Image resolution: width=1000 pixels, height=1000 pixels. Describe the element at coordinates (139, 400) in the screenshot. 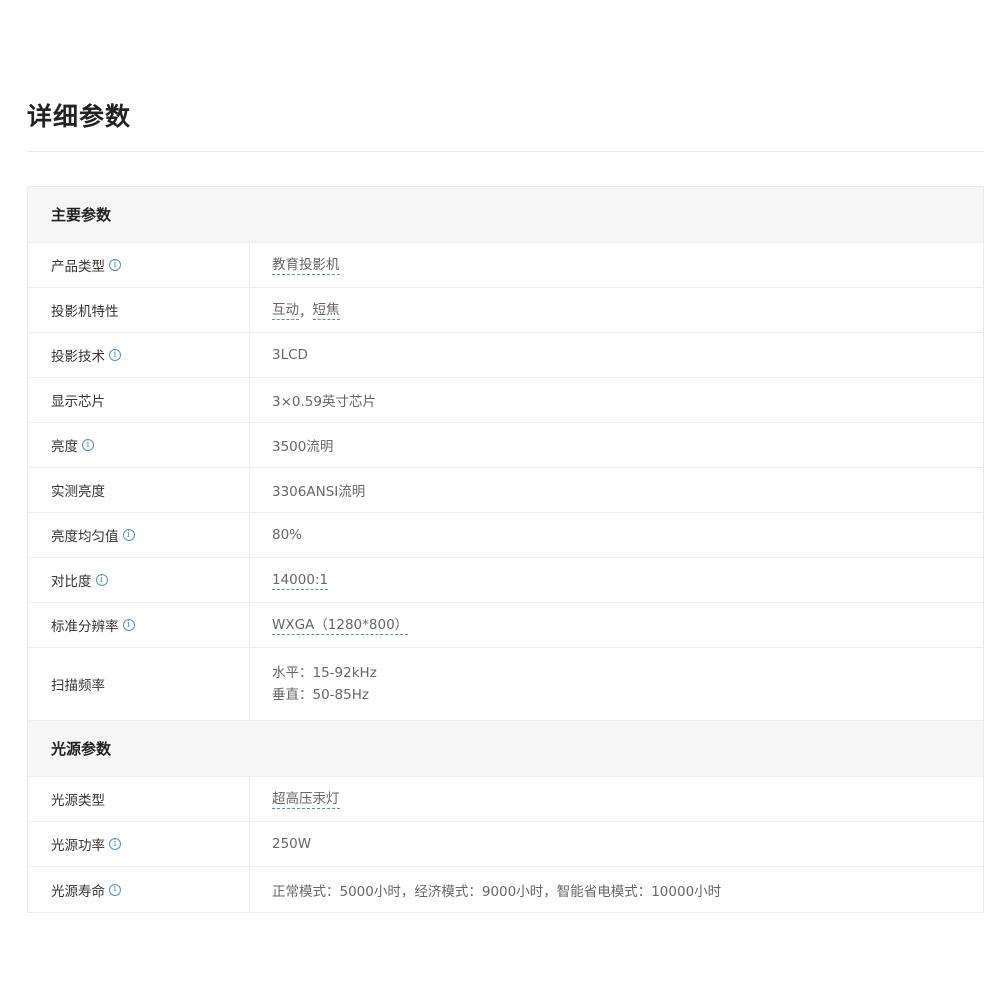

I see `spec-label-cell: 显示芯片` at that location.